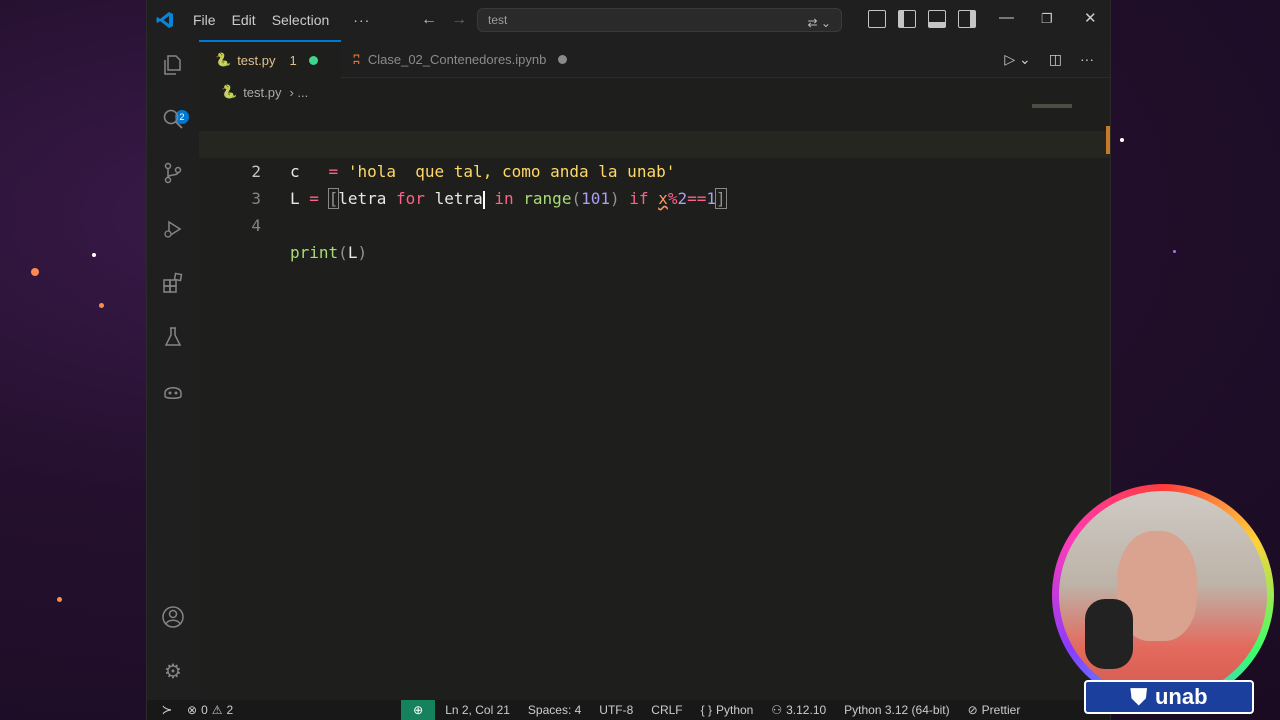  What do you see at coordinates (301, 20) in the screenshot?
I see `menu-selection: Selection` at bounding box center [301, 20].